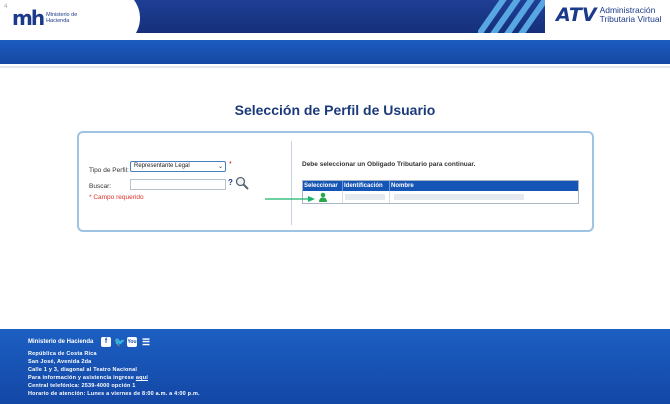  What do you see at coordinates (230, 182) in the screenshot?
I see `help-icon: ?` at bounding box center [230, 182].